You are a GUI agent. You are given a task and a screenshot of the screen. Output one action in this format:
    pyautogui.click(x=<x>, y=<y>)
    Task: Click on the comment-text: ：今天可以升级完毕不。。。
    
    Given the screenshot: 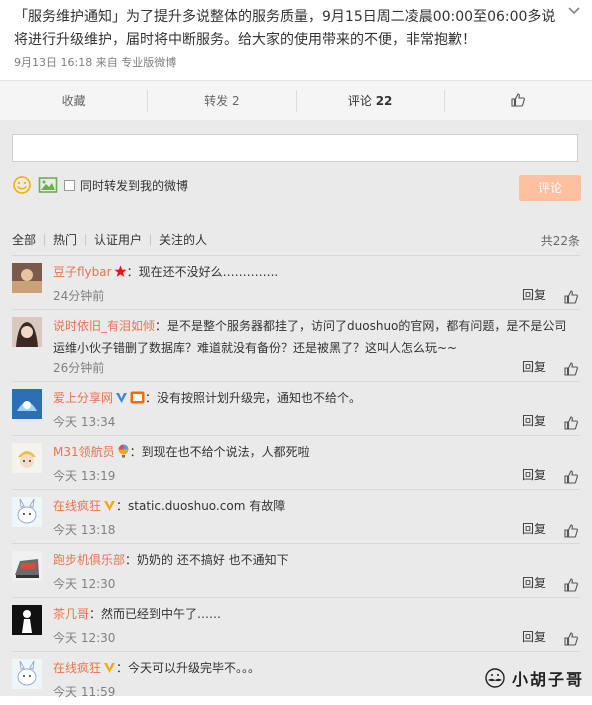 What is the action you would take?
    pyautogui.click(x=188, y=668)
    